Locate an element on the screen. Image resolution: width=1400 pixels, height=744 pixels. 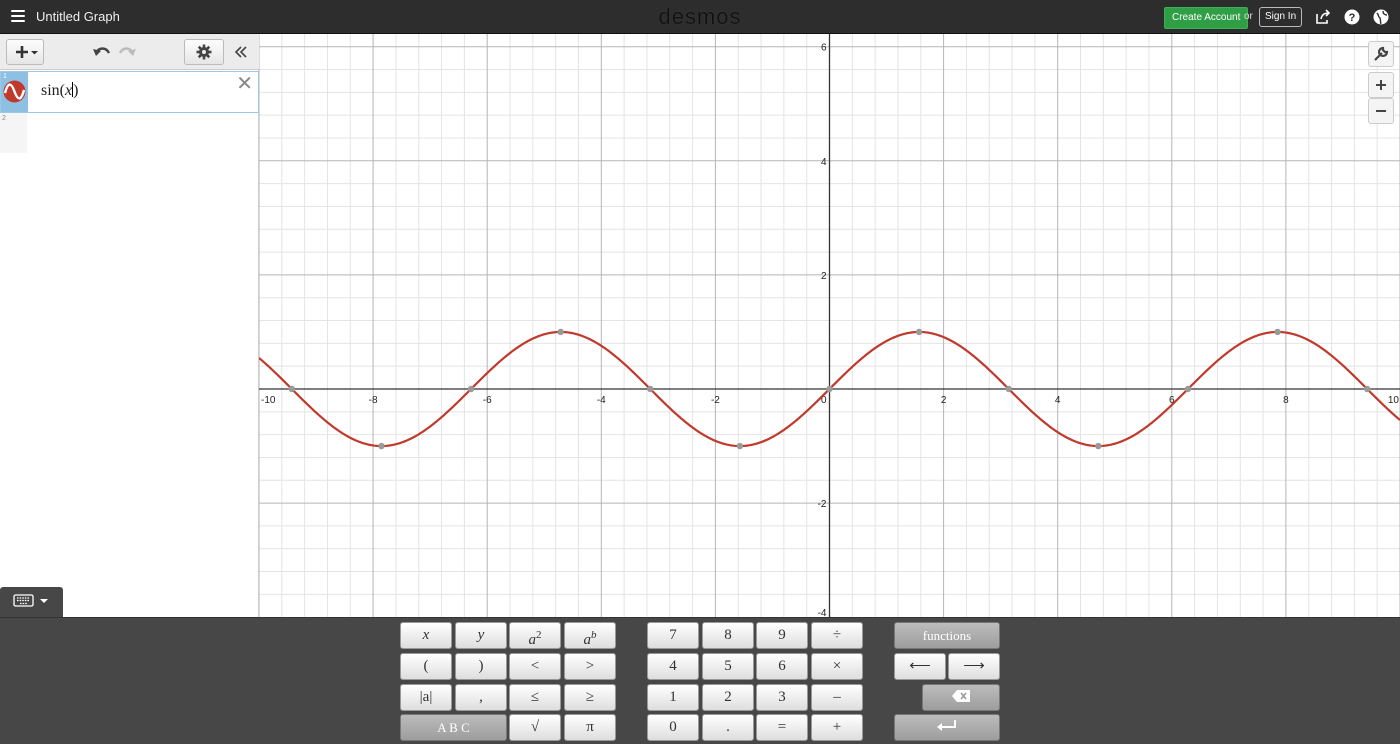
key-less-equal: ≤ is located at coordinates (535, 697).